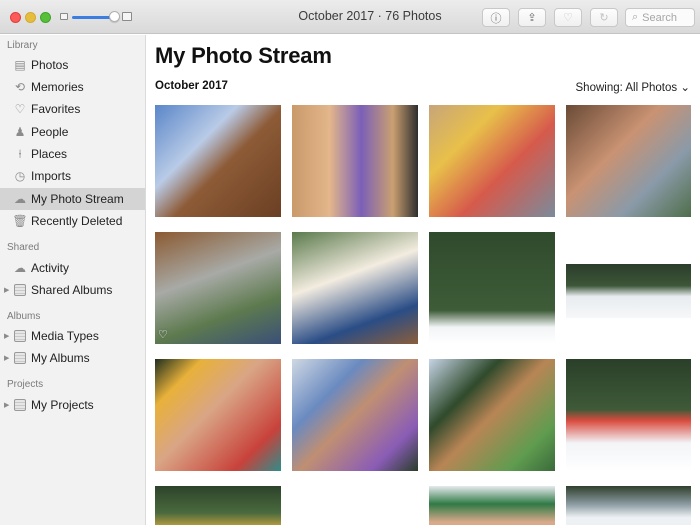 This screenshot has height=525, width=700. I want to click on sidebar-item-shared-albums: ▶ Shared Albums, so click(72, 290).